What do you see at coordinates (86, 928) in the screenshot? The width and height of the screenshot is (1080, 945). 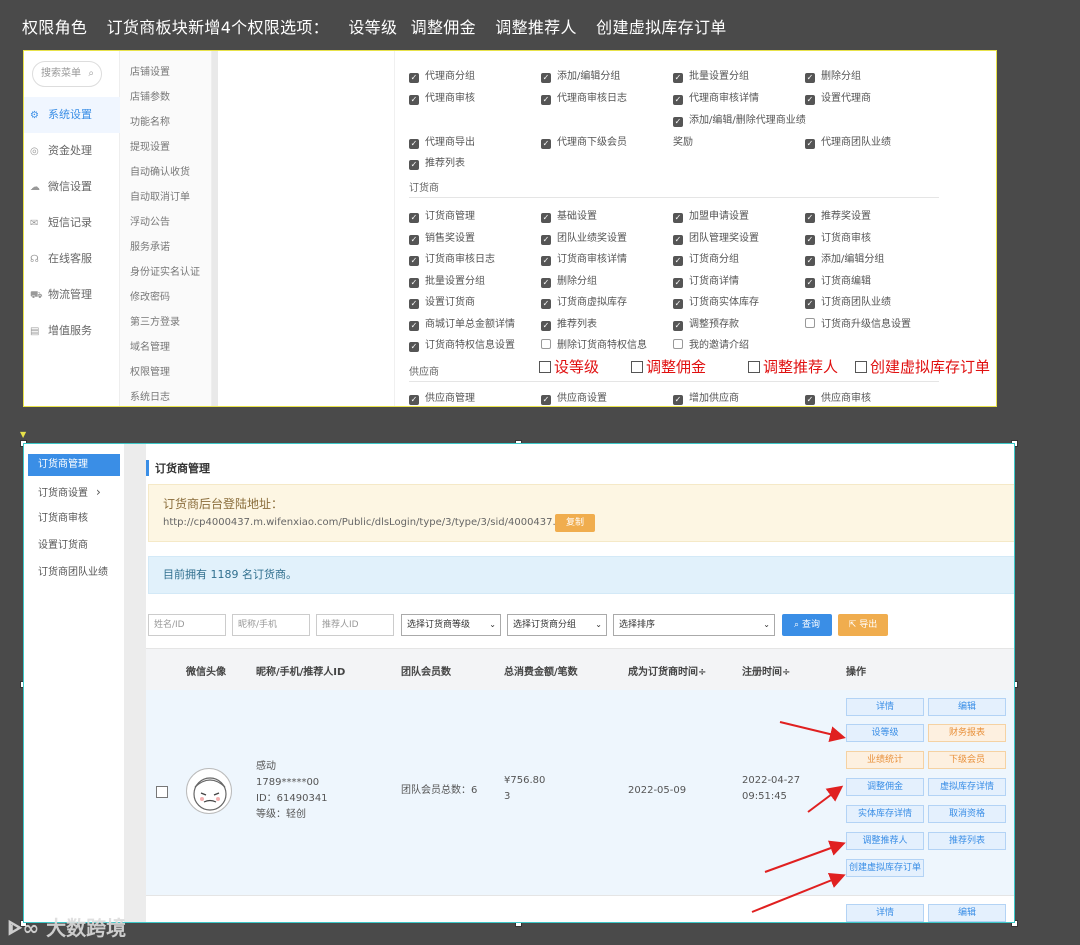 I see `watermark-text: 大数跨境` at bounding box center [86, 928].